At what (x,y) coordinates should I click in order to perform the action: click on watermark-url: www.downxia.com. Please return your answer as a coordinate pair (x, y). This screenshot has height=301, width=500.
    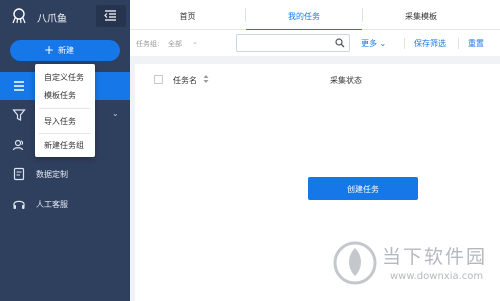
    Looking at the image, I should click on (437, 276).